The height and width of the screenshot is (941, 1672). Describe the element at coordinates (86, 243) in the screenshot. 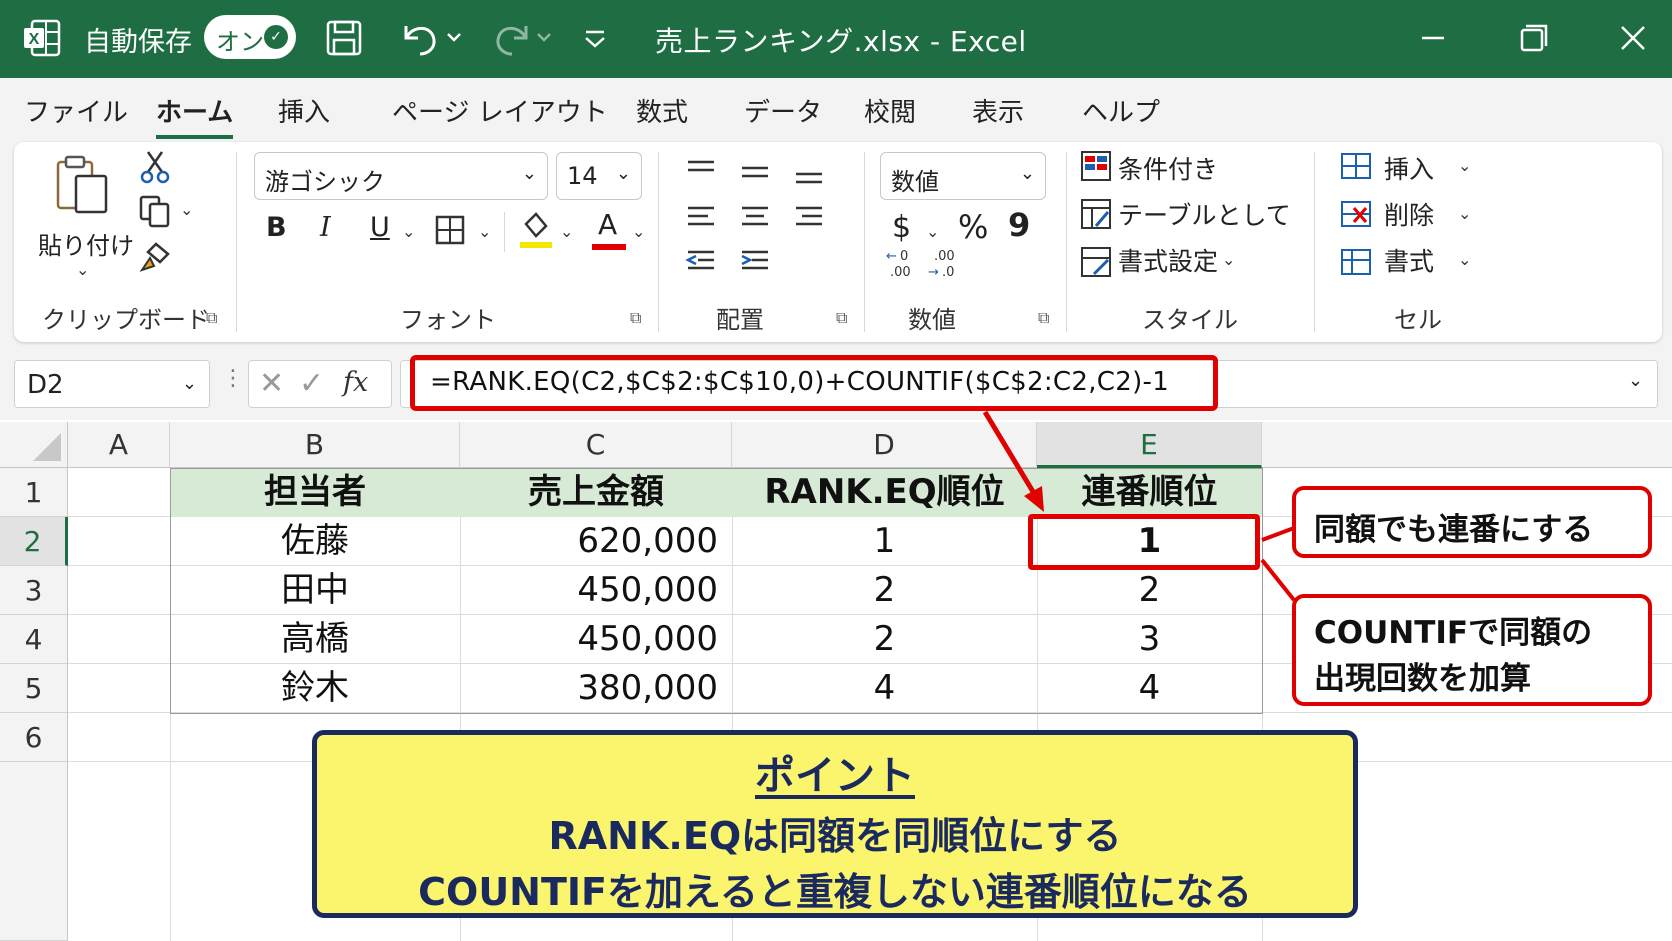

I see `paste-label: 貼り付け` at that location.